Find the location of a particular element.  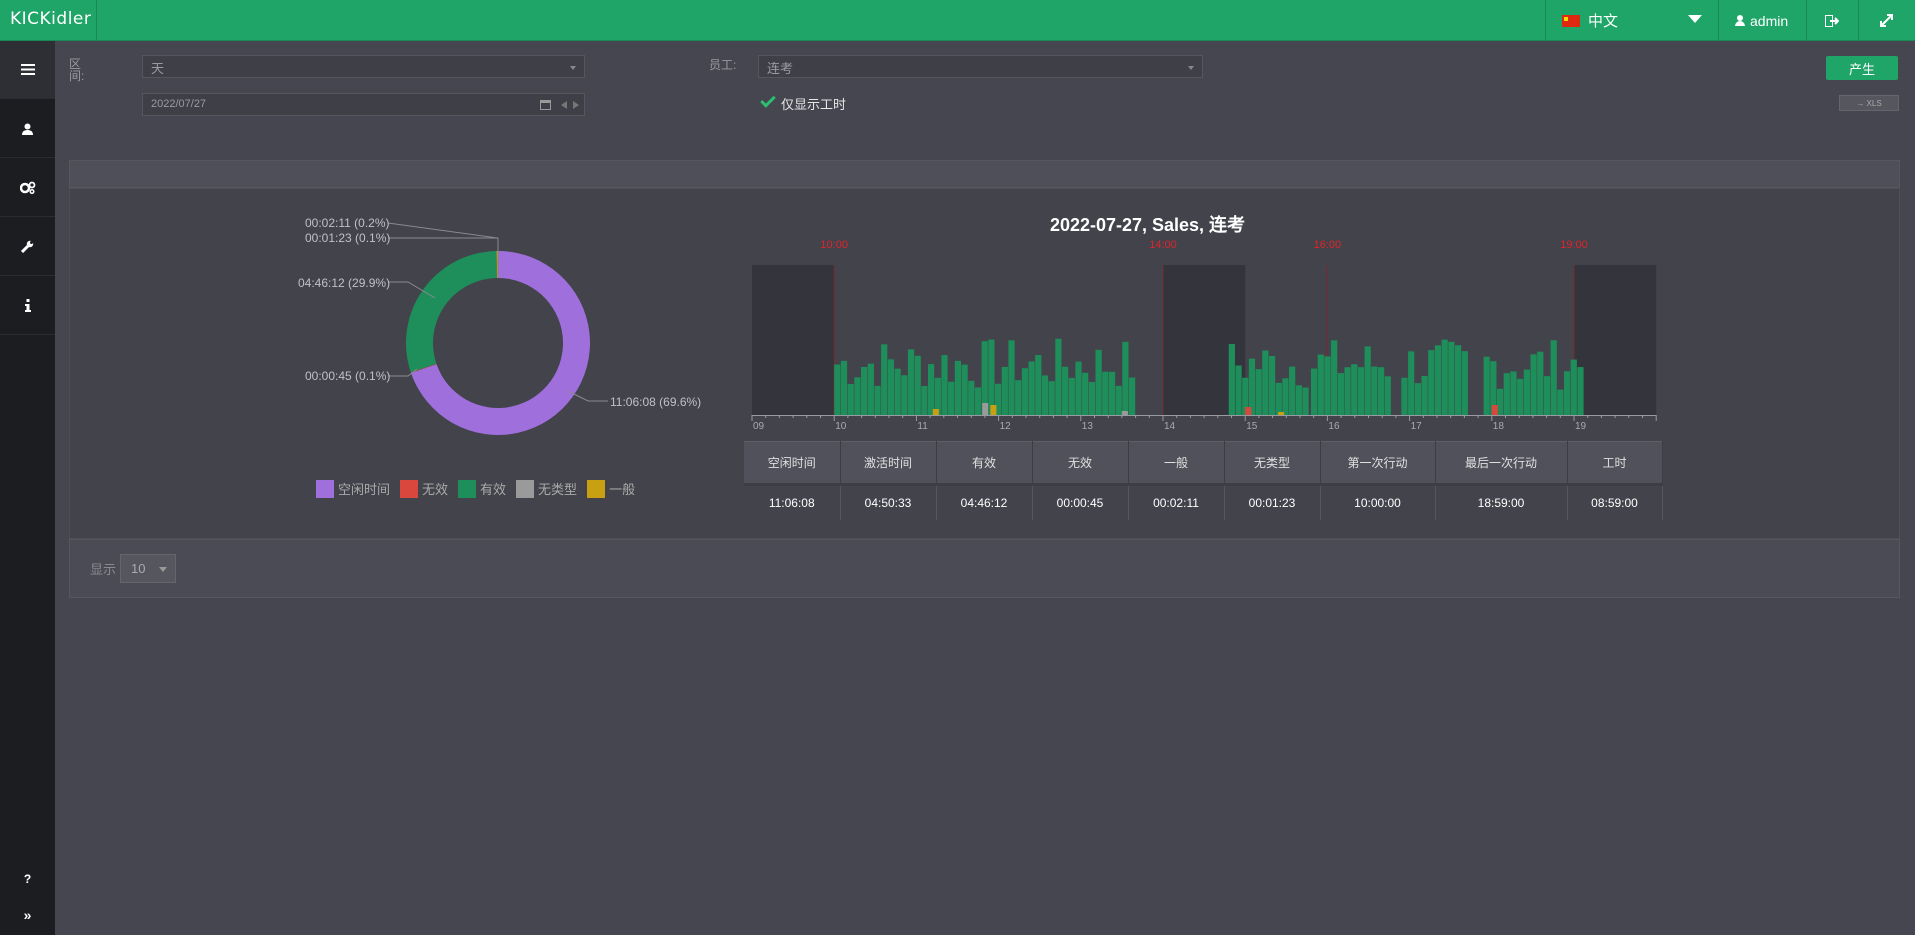

sidebar-item-settings is located at coordinates (27, 188).